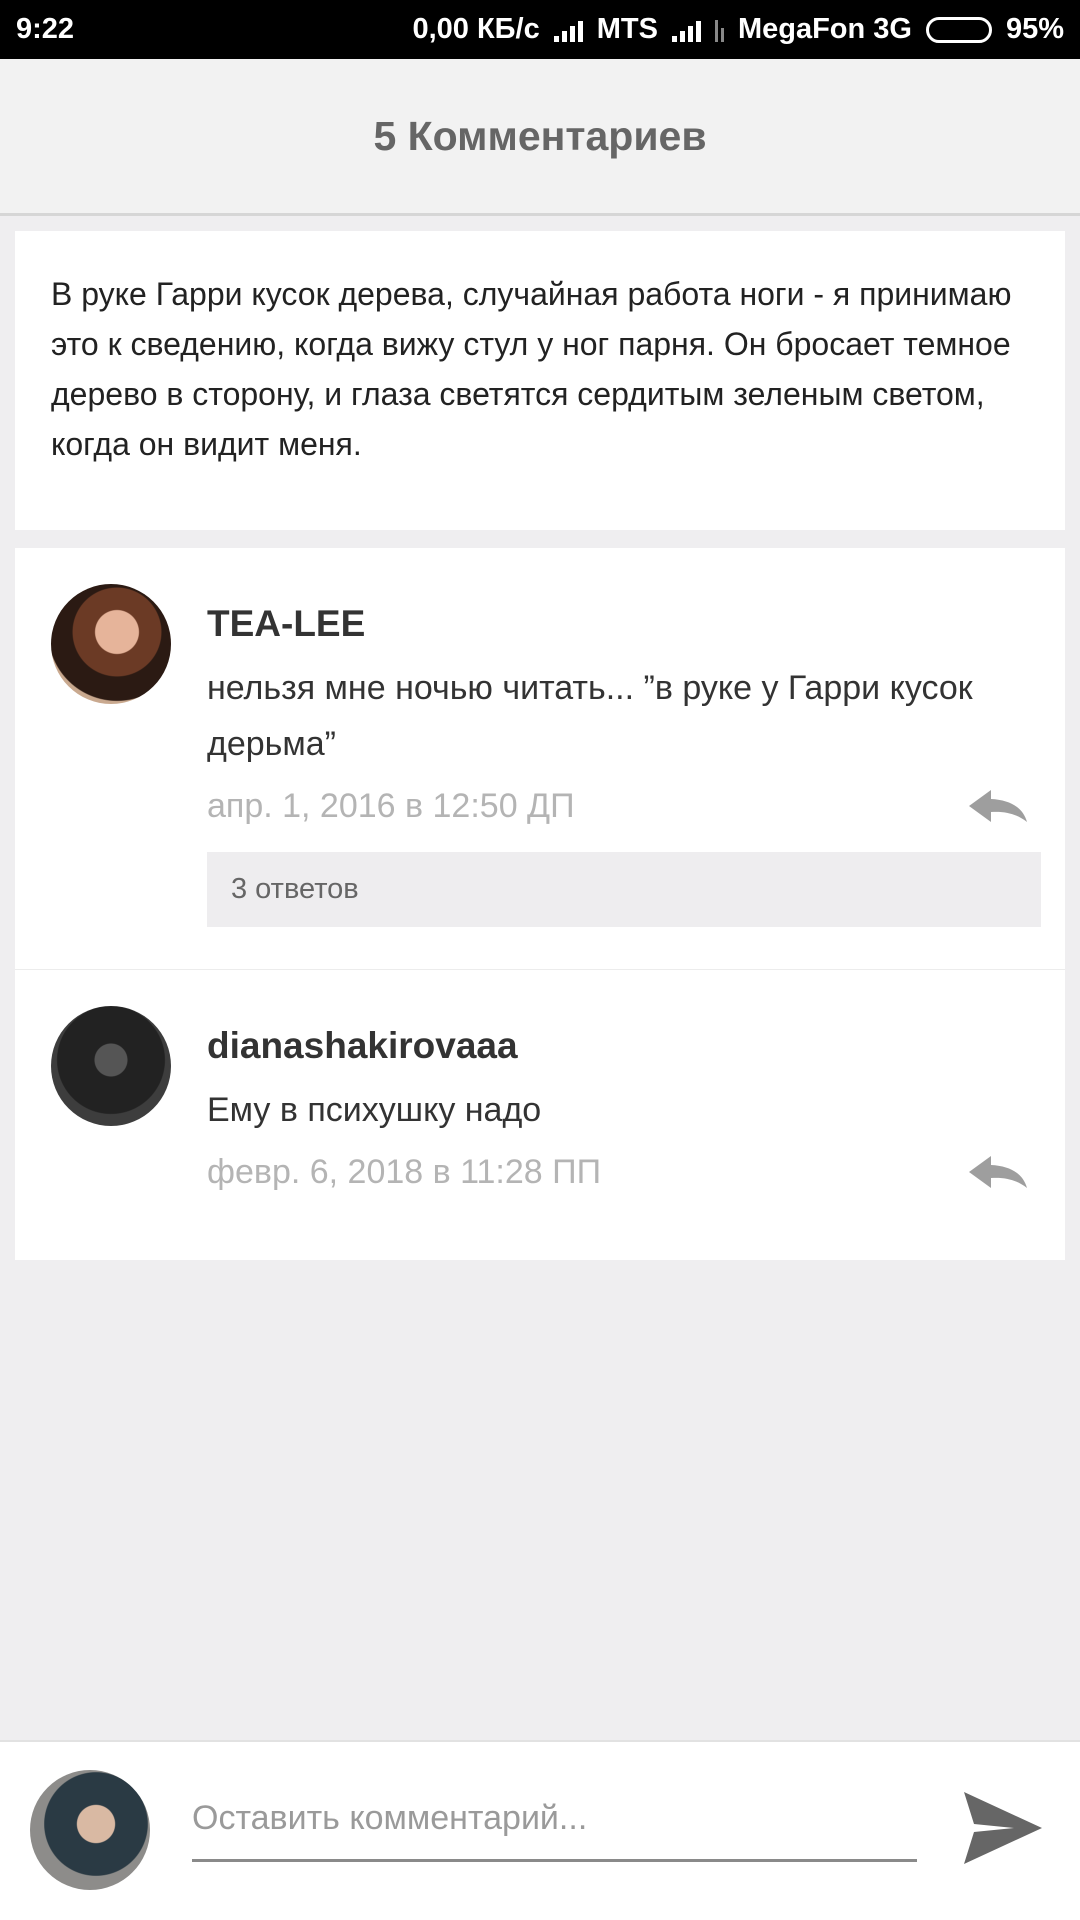  What do you see at coordinates (624, 624) in the screenshot?
I see `comment-author: TEA-LEE` at bounding box center [624, 624].